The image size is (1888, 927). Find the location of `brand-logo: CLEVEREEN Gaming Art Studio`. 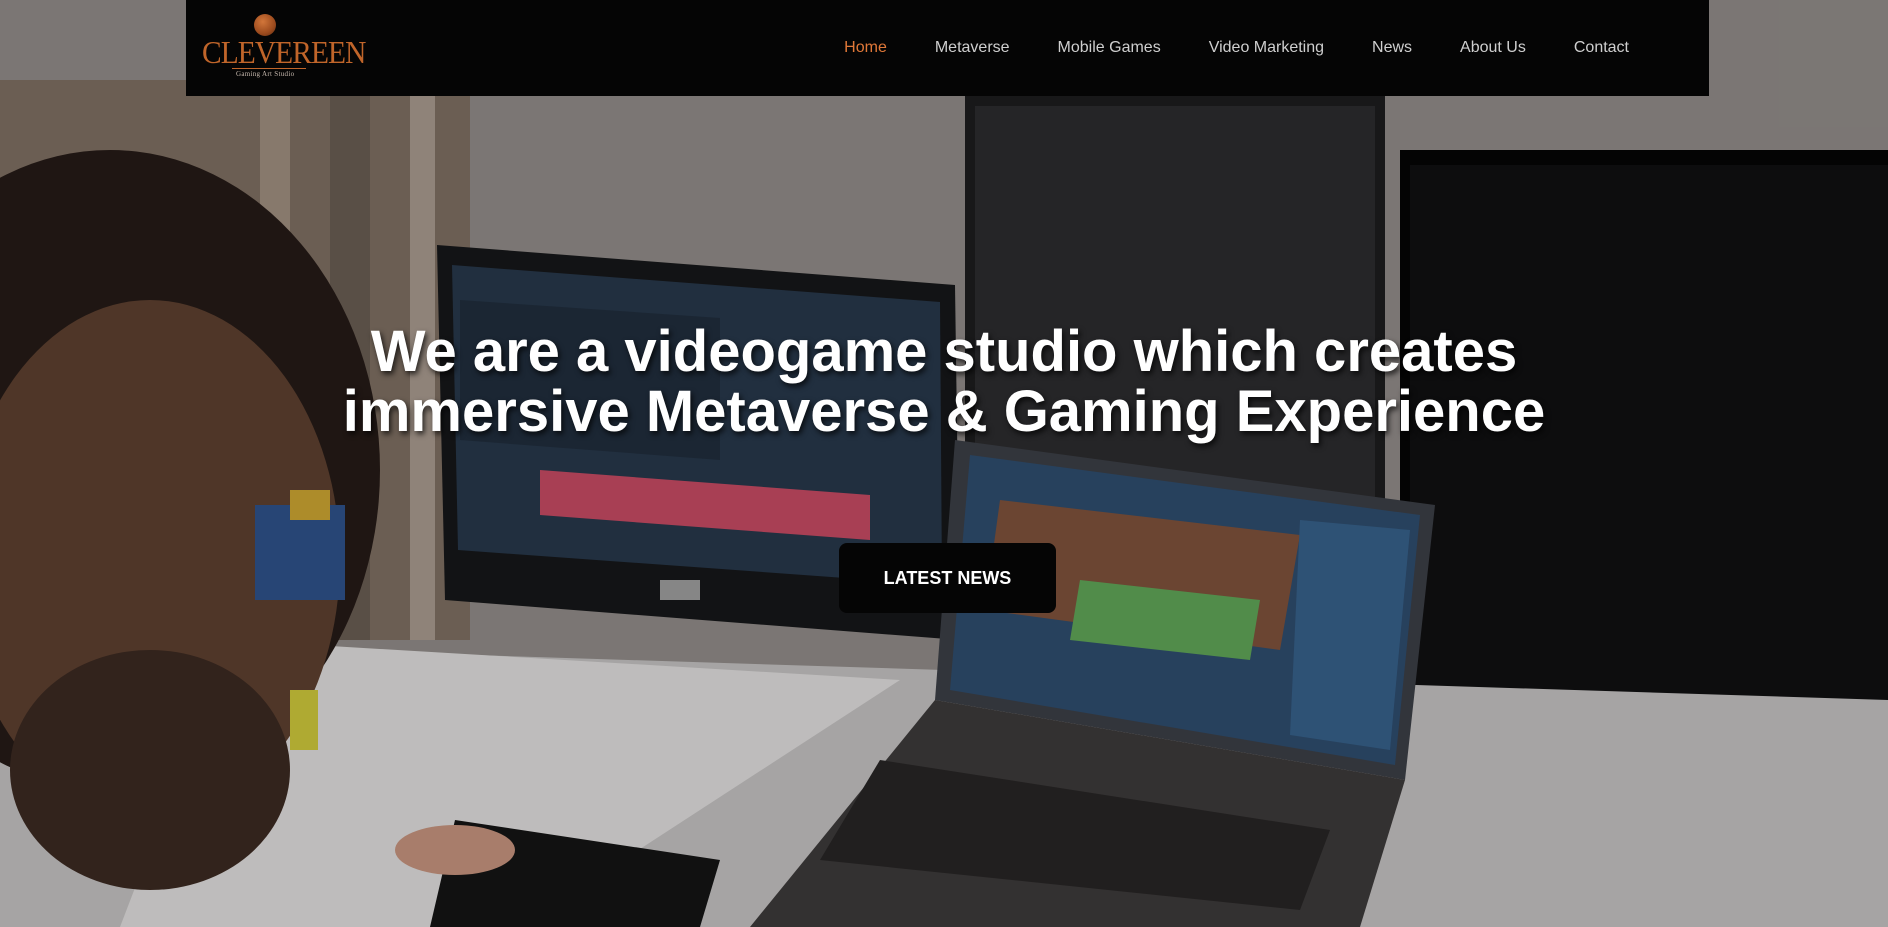

brand-logo: CLEVEREEN Gaming Art Studio is located at coordinates (284, 48).